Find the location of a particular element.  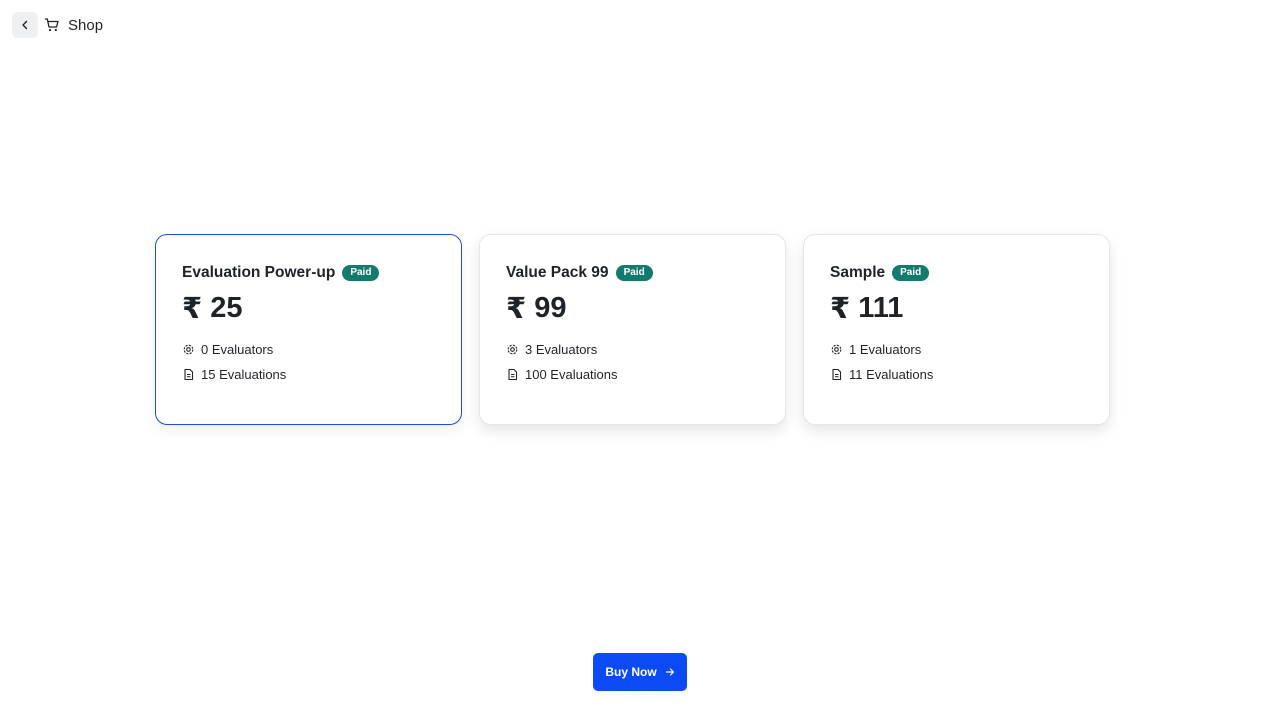

plan-price: ₹ 25 is located at coordinates (308, 308).